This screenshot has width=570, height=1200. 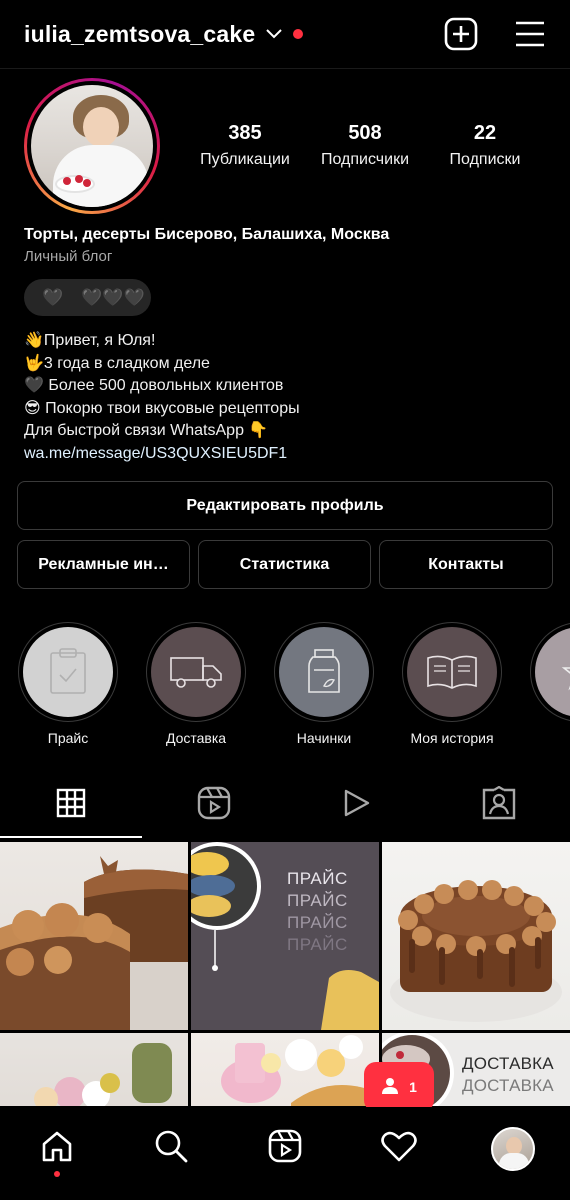 I want to click on new-post-icon, so click(x=461, y=34).